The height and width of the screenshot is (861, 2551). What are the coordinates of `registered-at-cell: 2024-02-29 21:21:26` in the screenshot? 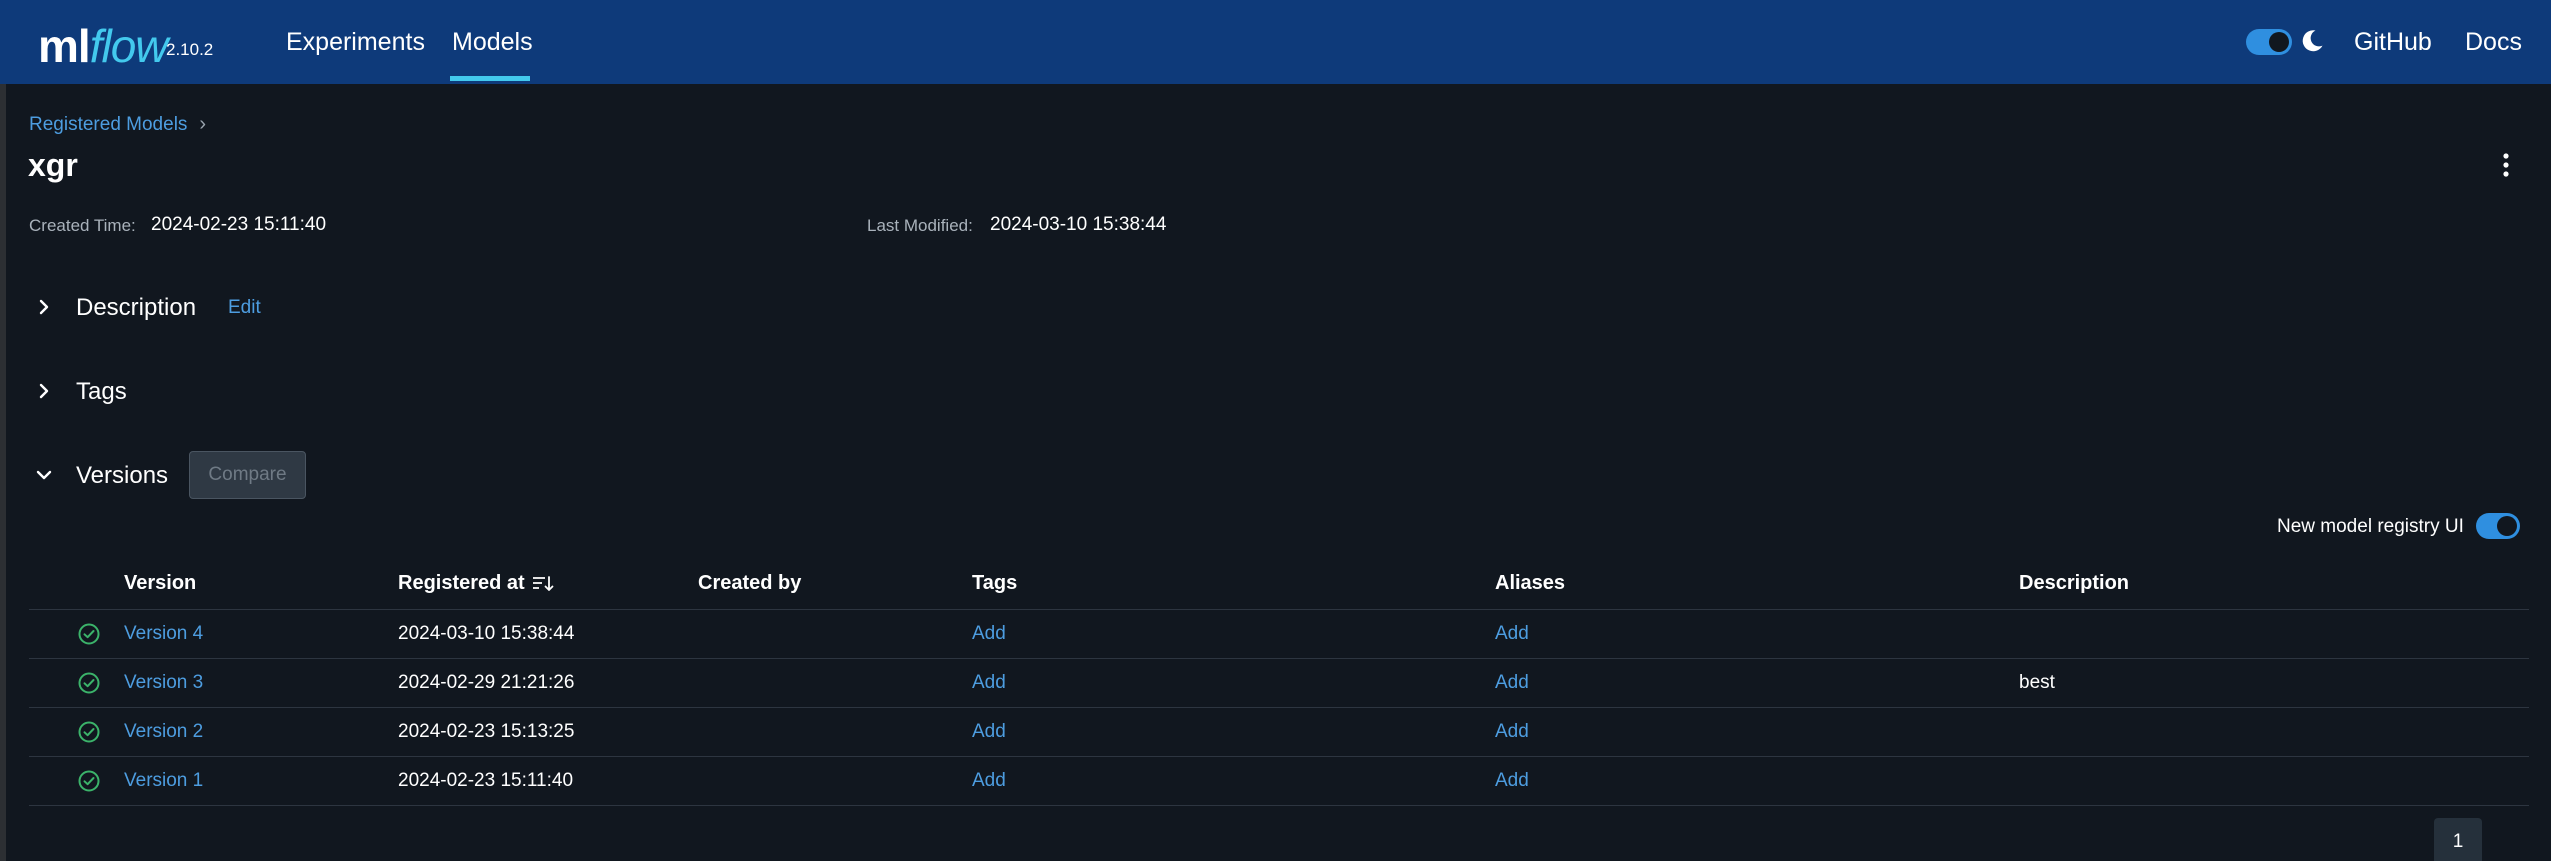 It's located at (486, 682).